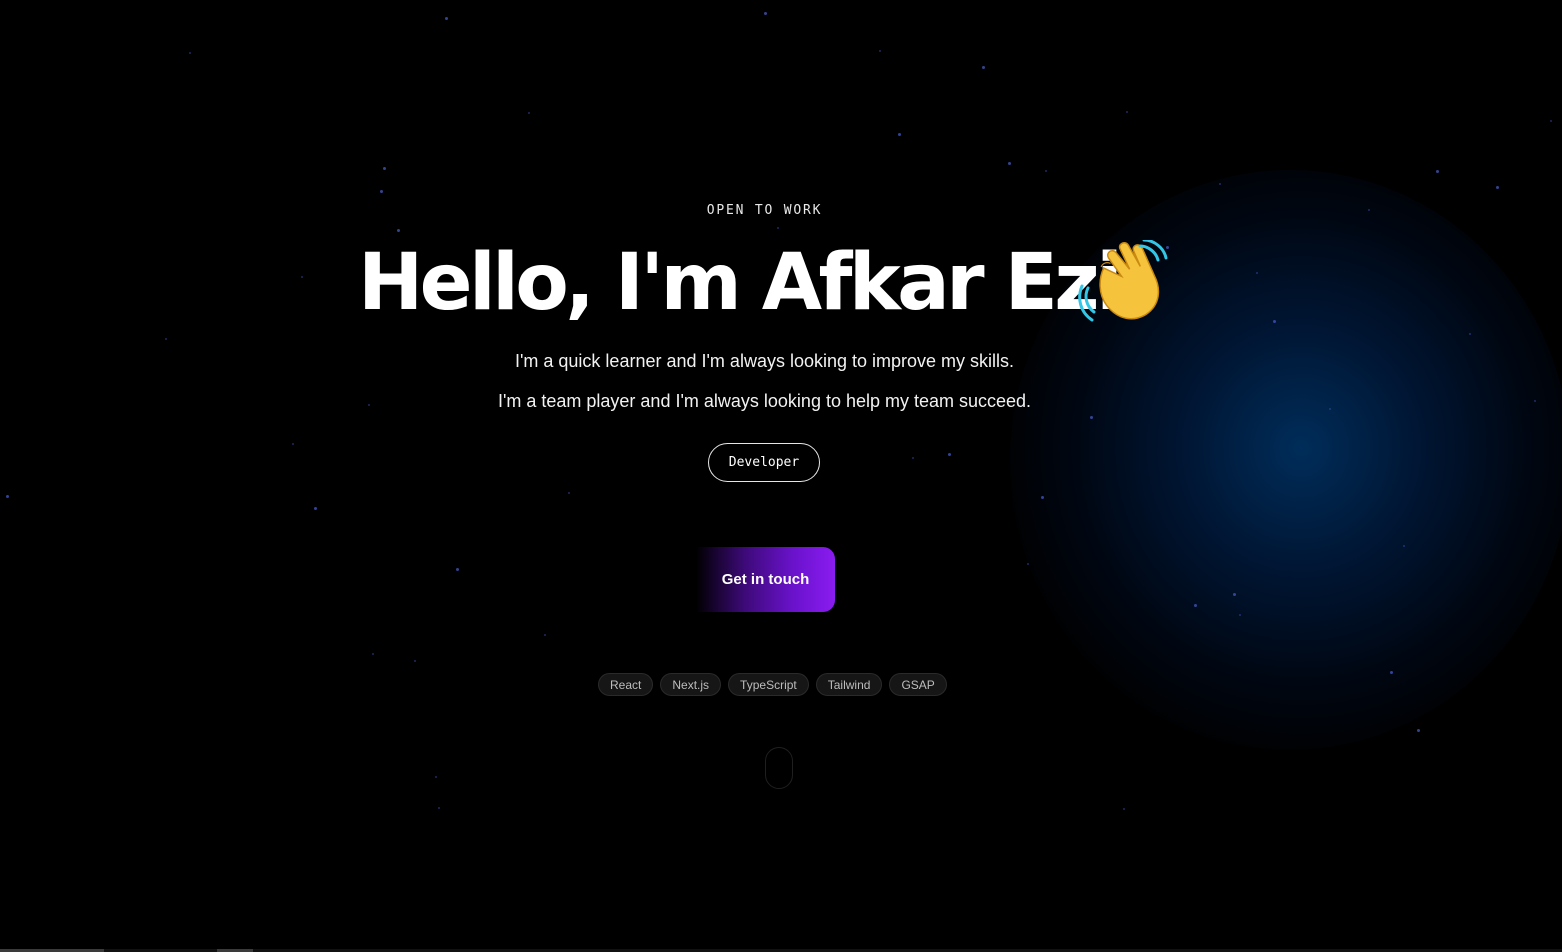 Image resolution: width=1562 pixels, height=952 pixels. I want to click on tag-tailwind: Tailwind, so click(849, 684).